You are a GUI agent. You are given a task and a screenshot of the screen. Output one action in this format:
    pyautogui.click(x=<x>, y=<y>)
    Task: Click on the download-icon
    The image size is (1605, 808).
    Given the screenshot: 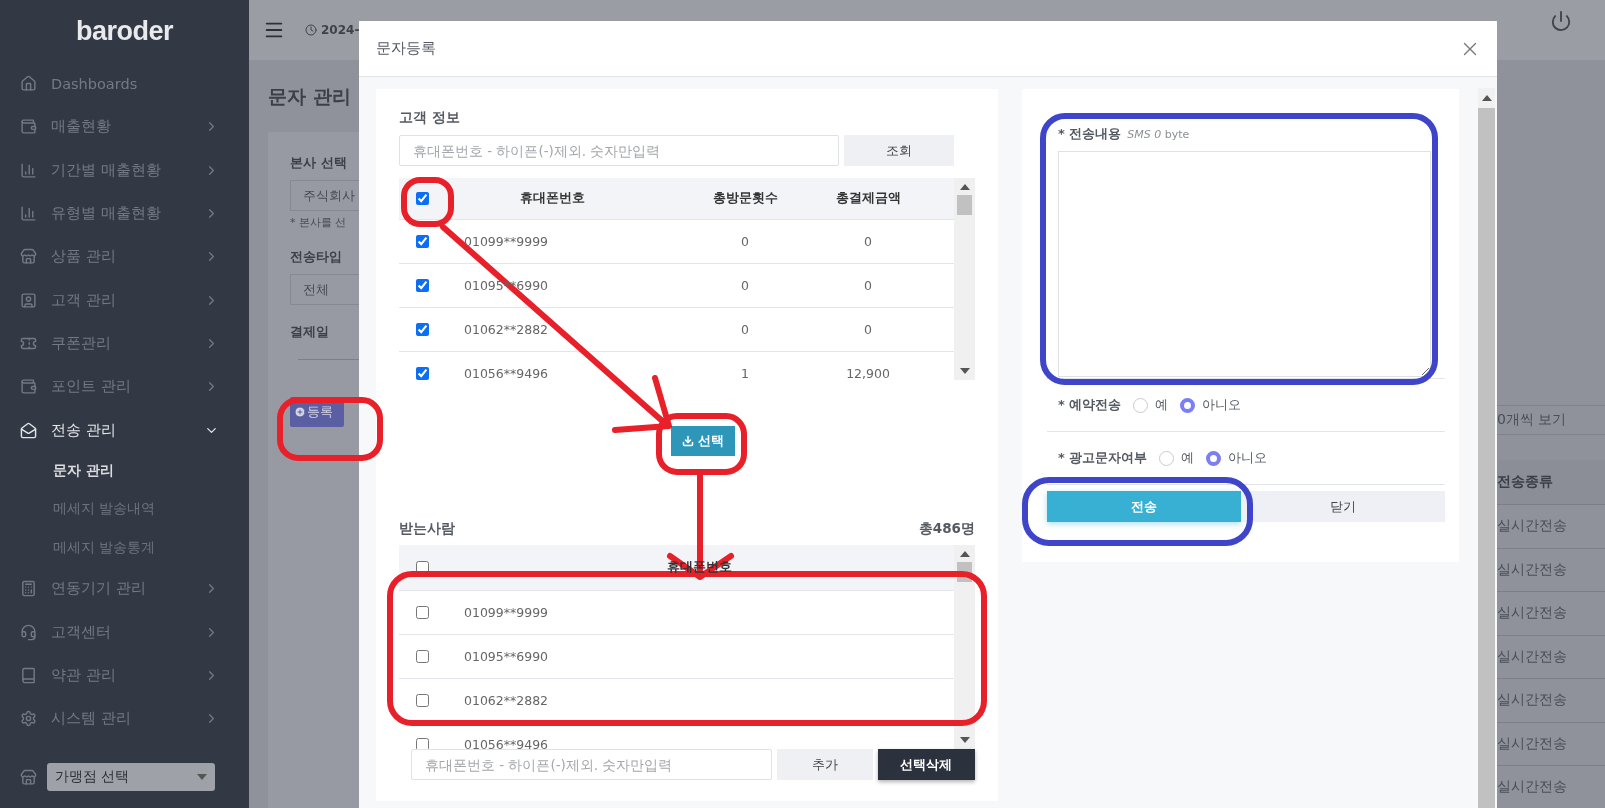 What is the action you would take?
    pyautogui.click(x=688, y=441)
    